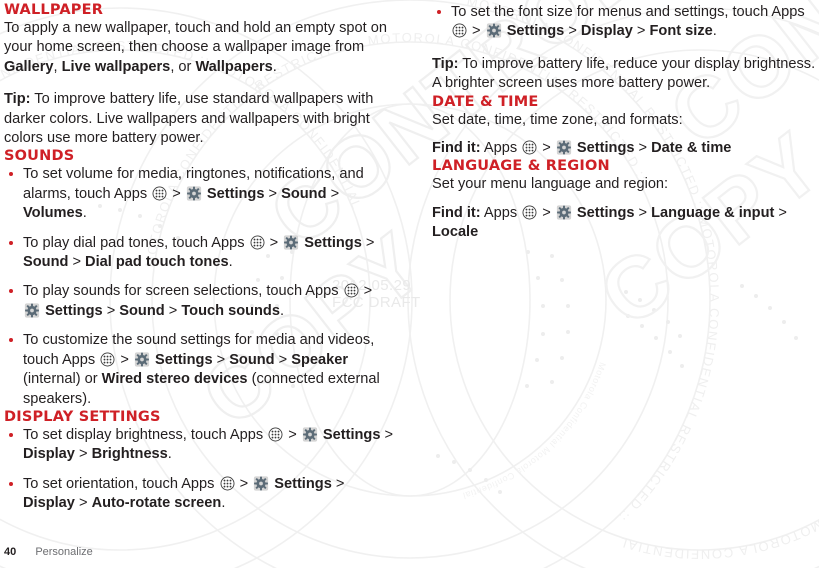 Image resolution: width=819 pixels, height=568 pixels. What do you see at coordinates (64, 552) in the screenshot?
I see `chapter-name: Personalize` at bounding box center [64, 552].